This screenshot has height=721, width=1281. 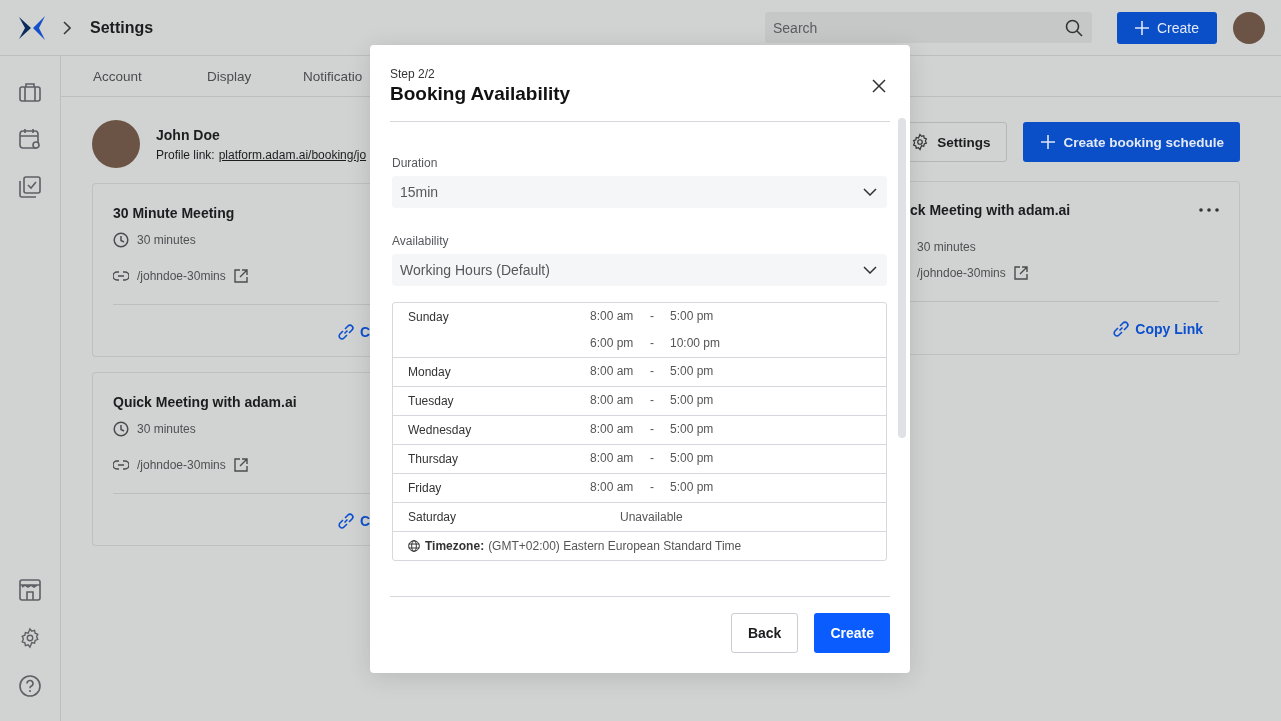 I want to click on dialog-title: Booking Availability, so click(x=480, y=94).